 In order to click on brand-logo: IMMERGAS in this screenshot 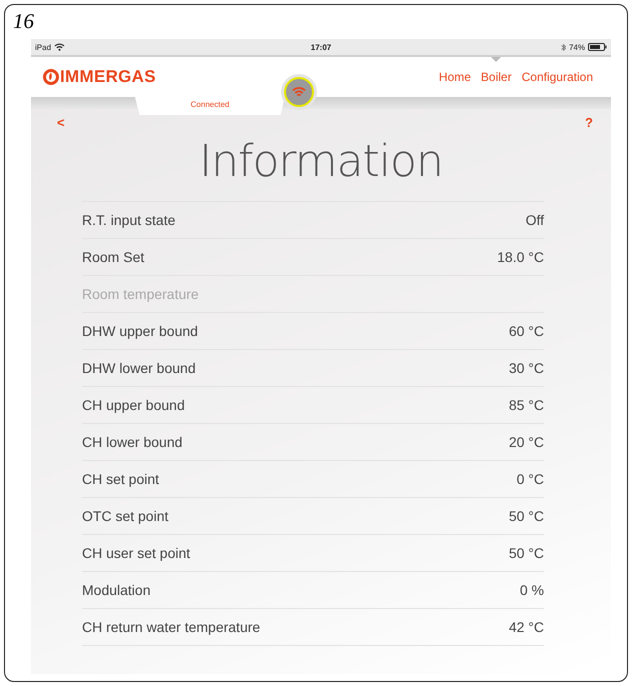, I will do `click(108, 77)`.